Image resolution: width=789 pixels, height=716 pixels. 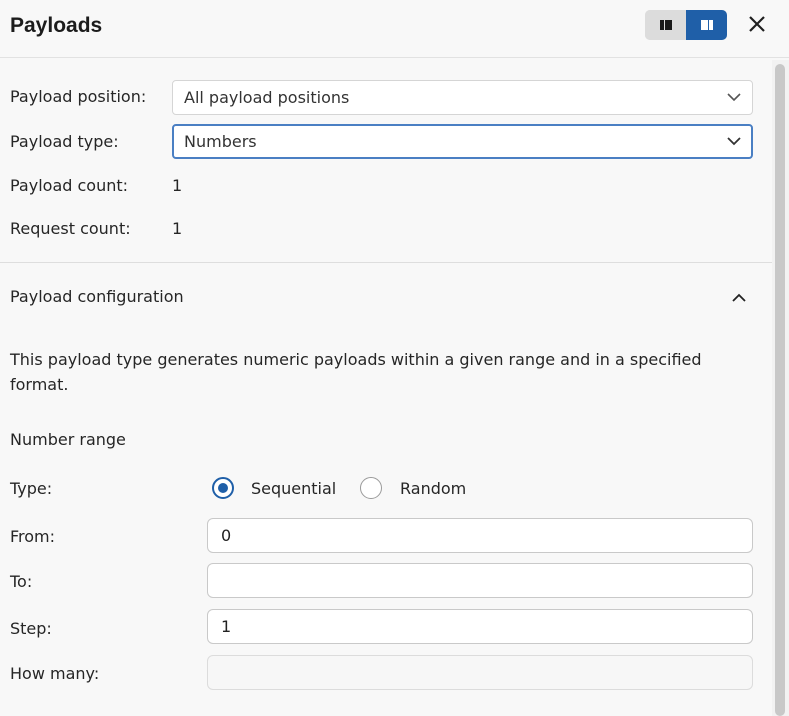 I want to click on layout-toggle-group, so click(x=686, y=25).